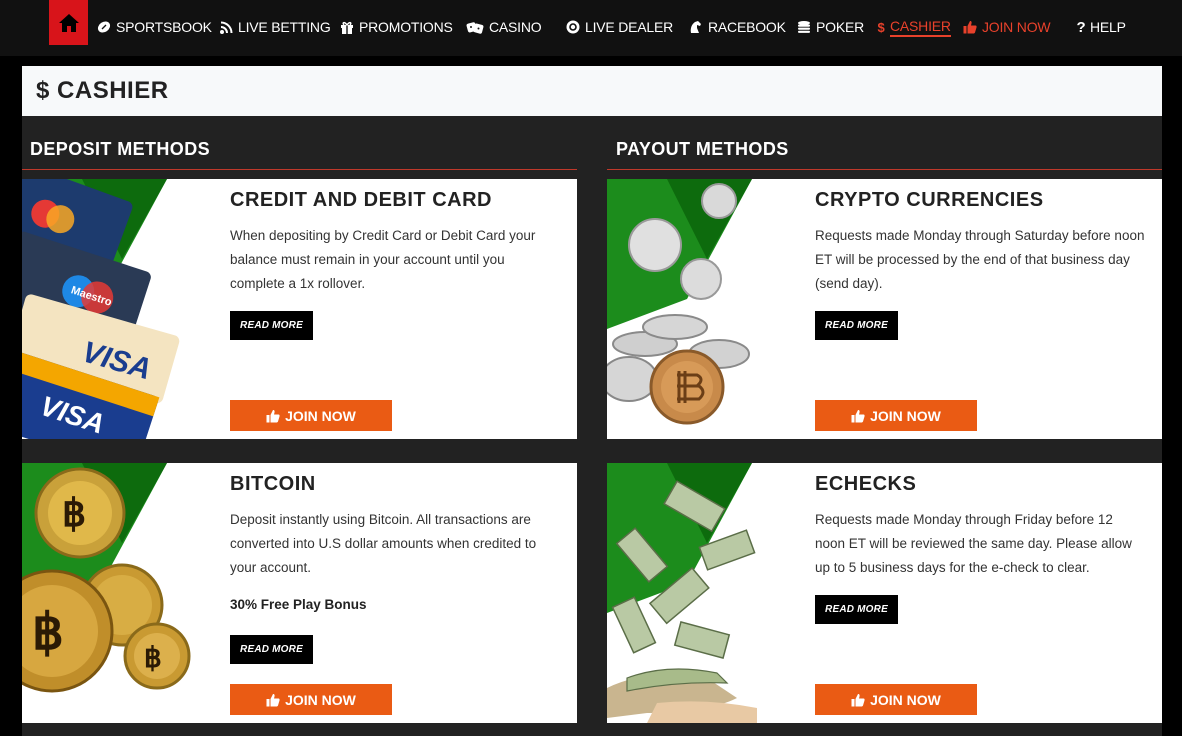  Describe the element at coordinates (299, 169) in the screenshot. I see `deposit-divider` at that location.